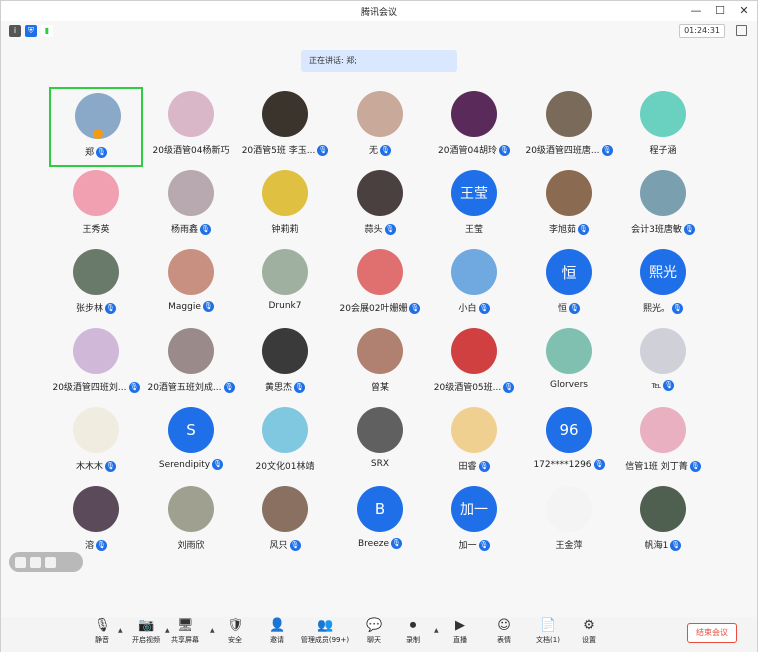  What do you see at coordinates (663, 545) in the screenshot?
I see `participant-name: 帆海1 🎙` at bounding box center [663, 545].